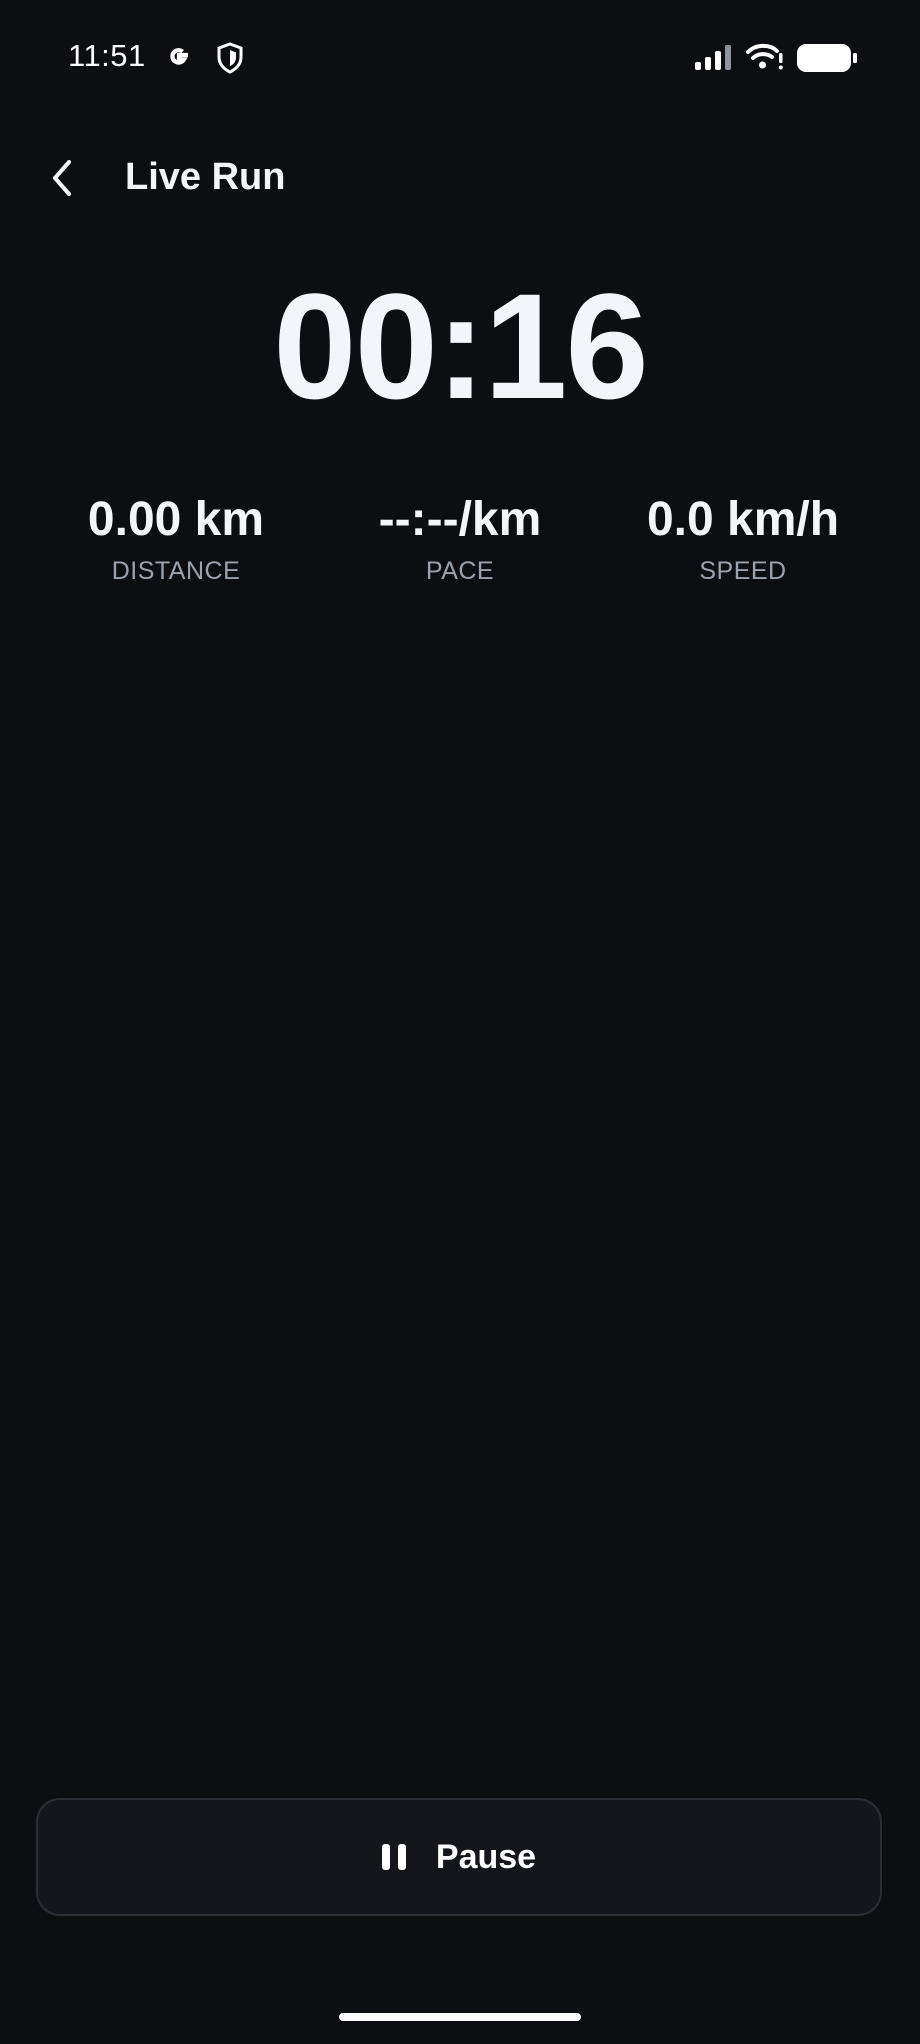 The image size is (920, 2044). I want to click on pace-value: --:--/km, so click(460, 519).